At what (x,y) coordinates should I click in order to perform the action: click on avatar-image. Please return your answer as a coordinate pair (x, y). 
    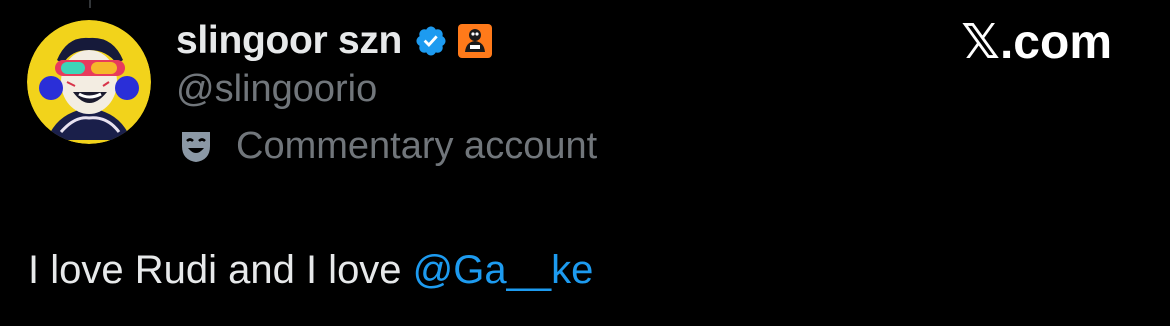
    Looking at the image, I should click on (89, 82).